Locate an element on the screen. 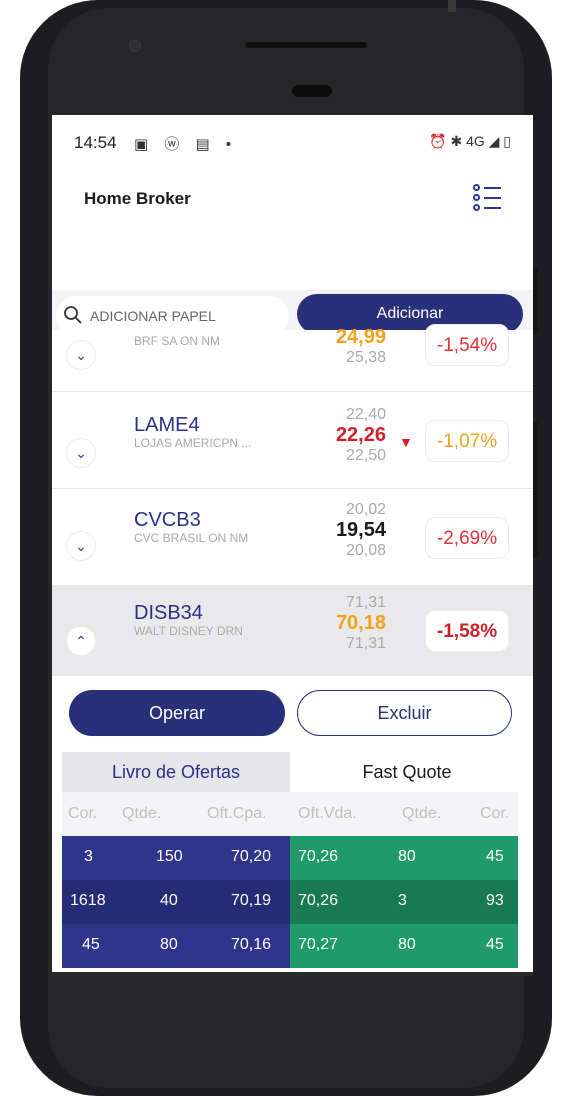  front-camera is located at coordinates (135, 46).